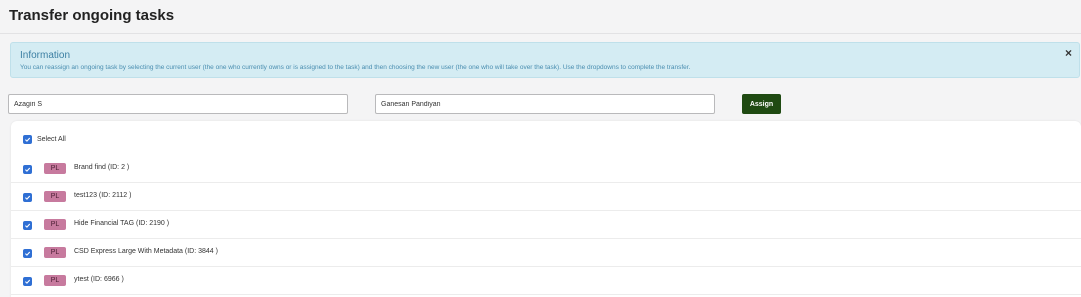 The image size is (1081, 297). What do you see at coordinates (178, 104) in the screenshot?
I see `current-user-select` at bounding box center [178, 104].